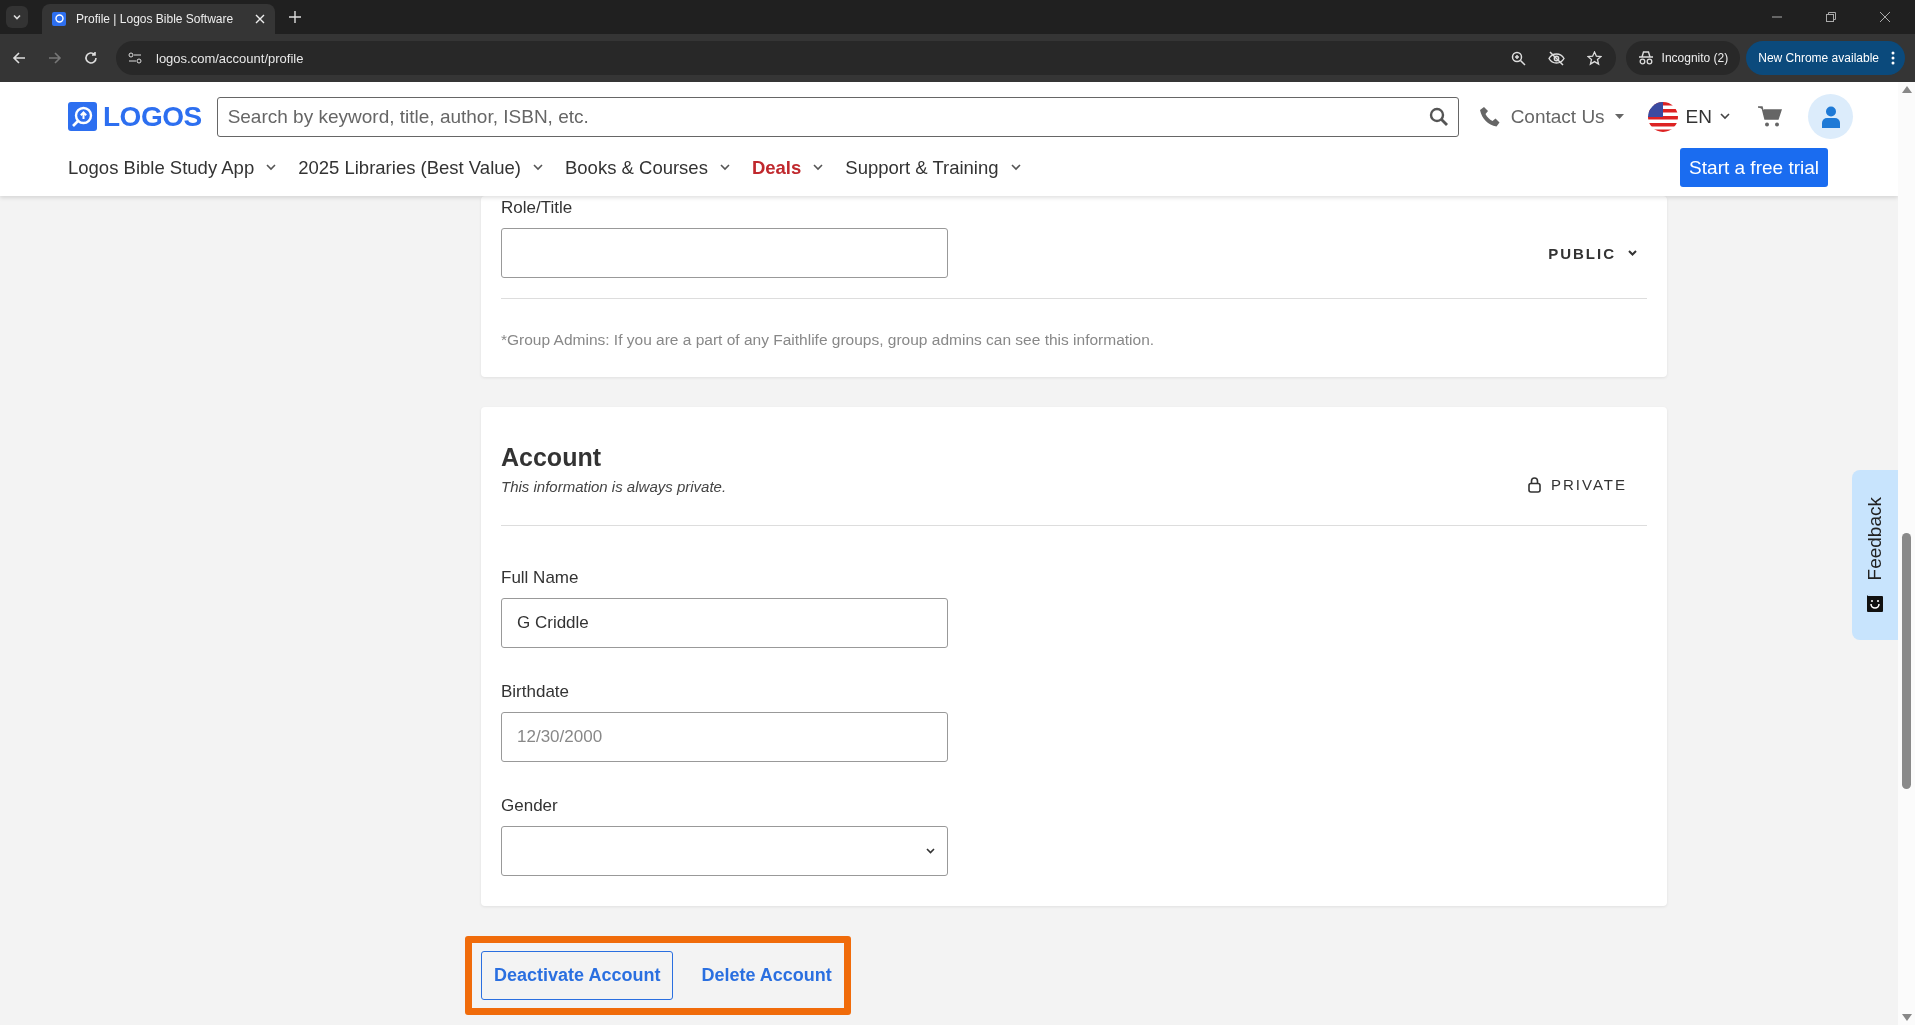 The height and width of the screenshot is (1025, 1915). What do you see at coordinates (787, 167) in the screenshot?
I see `nav-menu-item: Deals` at bounding box center [787, 167].